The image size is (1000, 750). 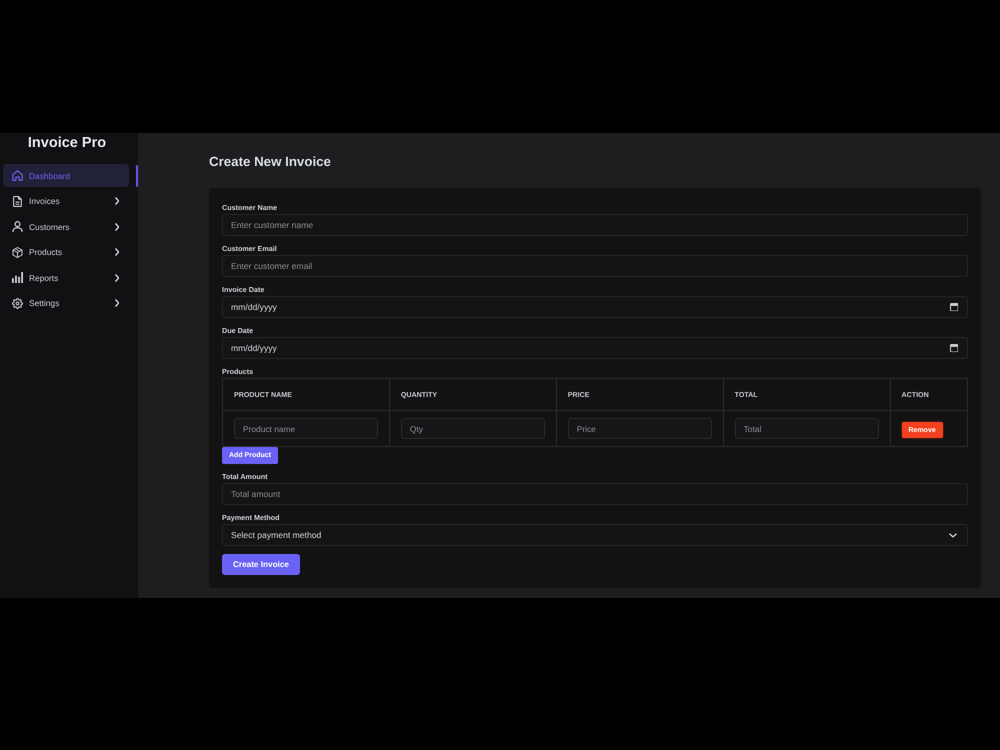 What do you see at coordinates (306, 428) in the screenshot?
I see `table-input-field: Product name` at bounding box center [306, 428].